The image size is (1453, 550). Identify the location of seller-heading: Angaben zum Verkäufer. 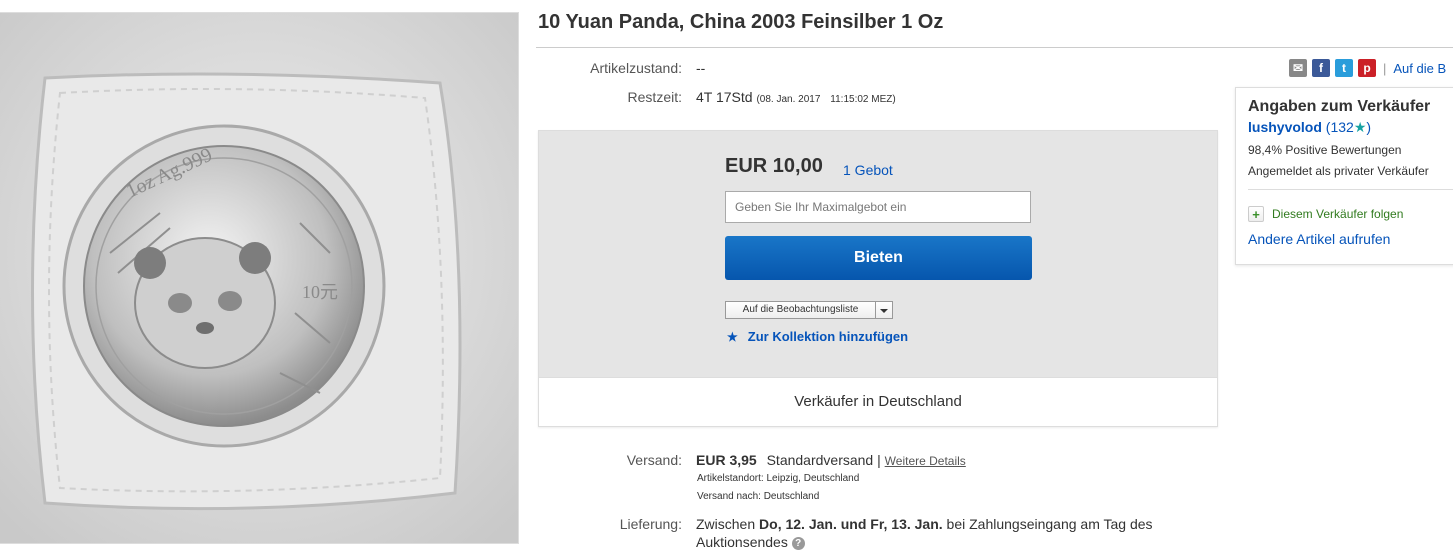
(1339, 106).